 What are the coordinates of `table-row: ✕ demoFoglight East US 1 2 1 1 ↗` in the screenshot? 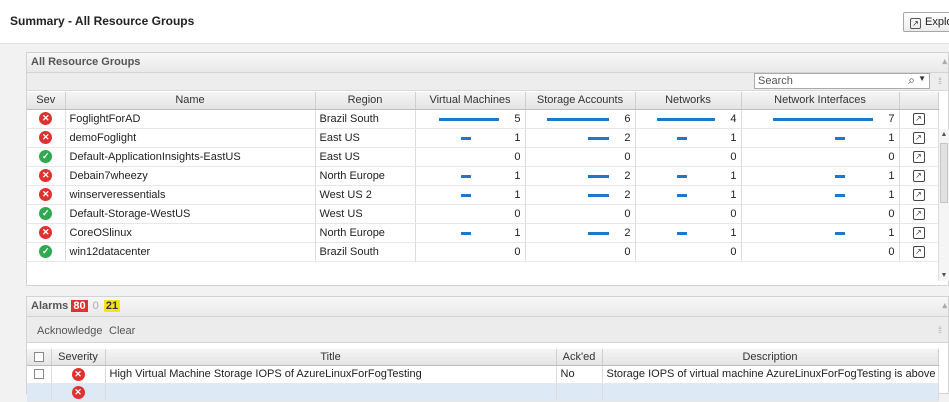 It's located at (483, 138).